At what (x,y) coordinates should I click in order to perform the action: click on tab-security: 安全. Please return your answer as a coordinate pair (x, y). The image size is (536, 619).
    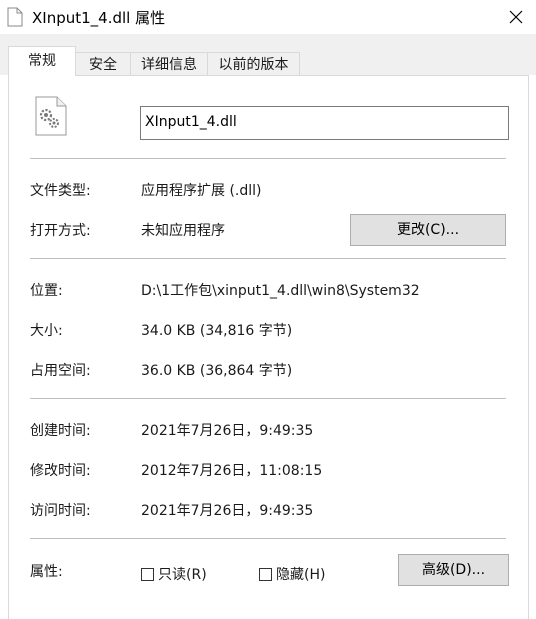
    Looking at the image, I should click on (103, 64).